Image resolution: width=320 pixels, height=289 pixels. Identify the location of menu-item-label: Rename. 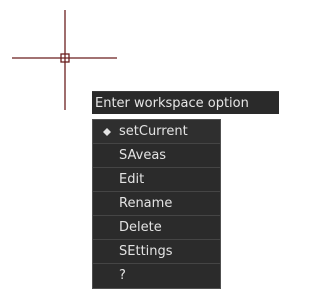
(146, 203).